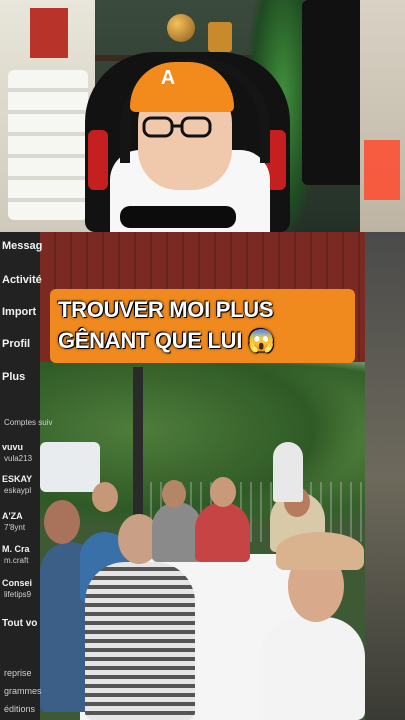  What do you see at coordinates (177, 127) in the screenshot?
I see `glasses` at bounding box center [177, 127].